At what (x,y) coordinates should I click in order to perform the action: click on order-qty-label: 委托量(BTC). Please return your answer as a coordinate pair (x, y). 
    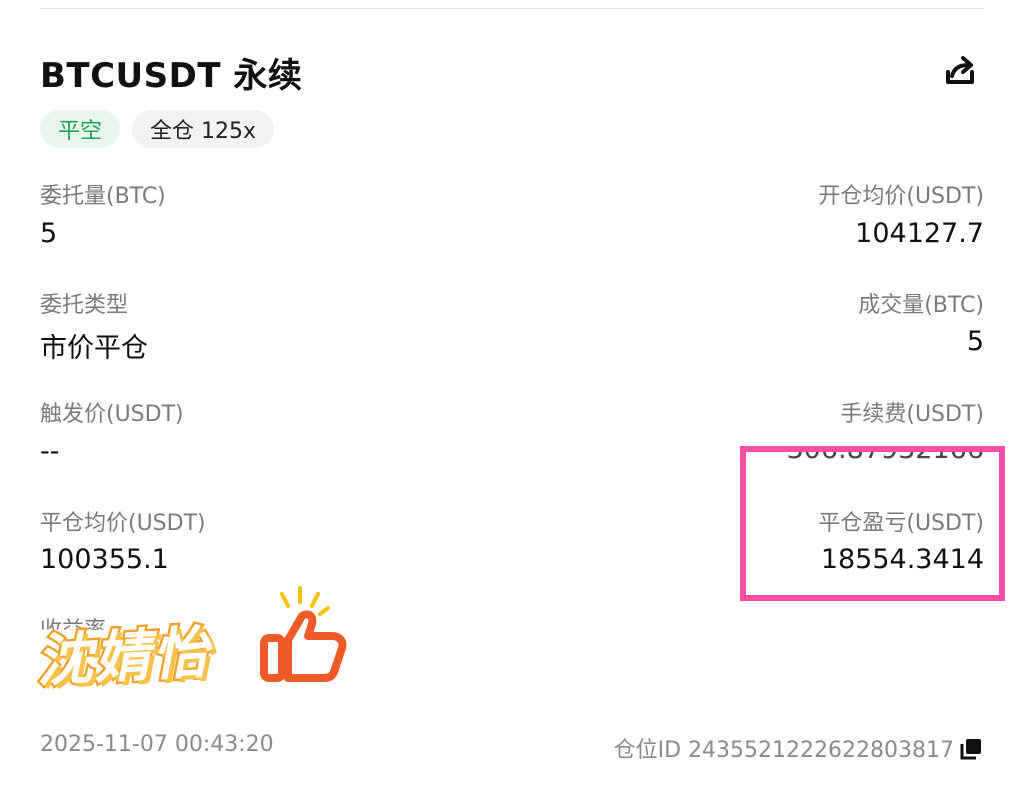
    Looking at the image, I should click on (103, 196).